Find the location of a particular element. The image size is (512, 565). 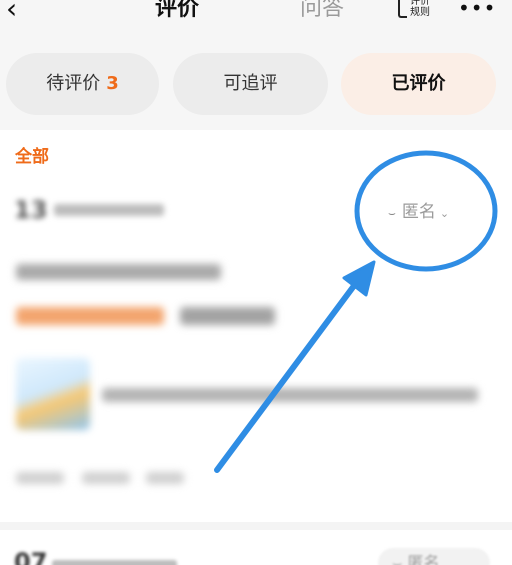

more-icon: ••• is located at coordinates (477, 10).